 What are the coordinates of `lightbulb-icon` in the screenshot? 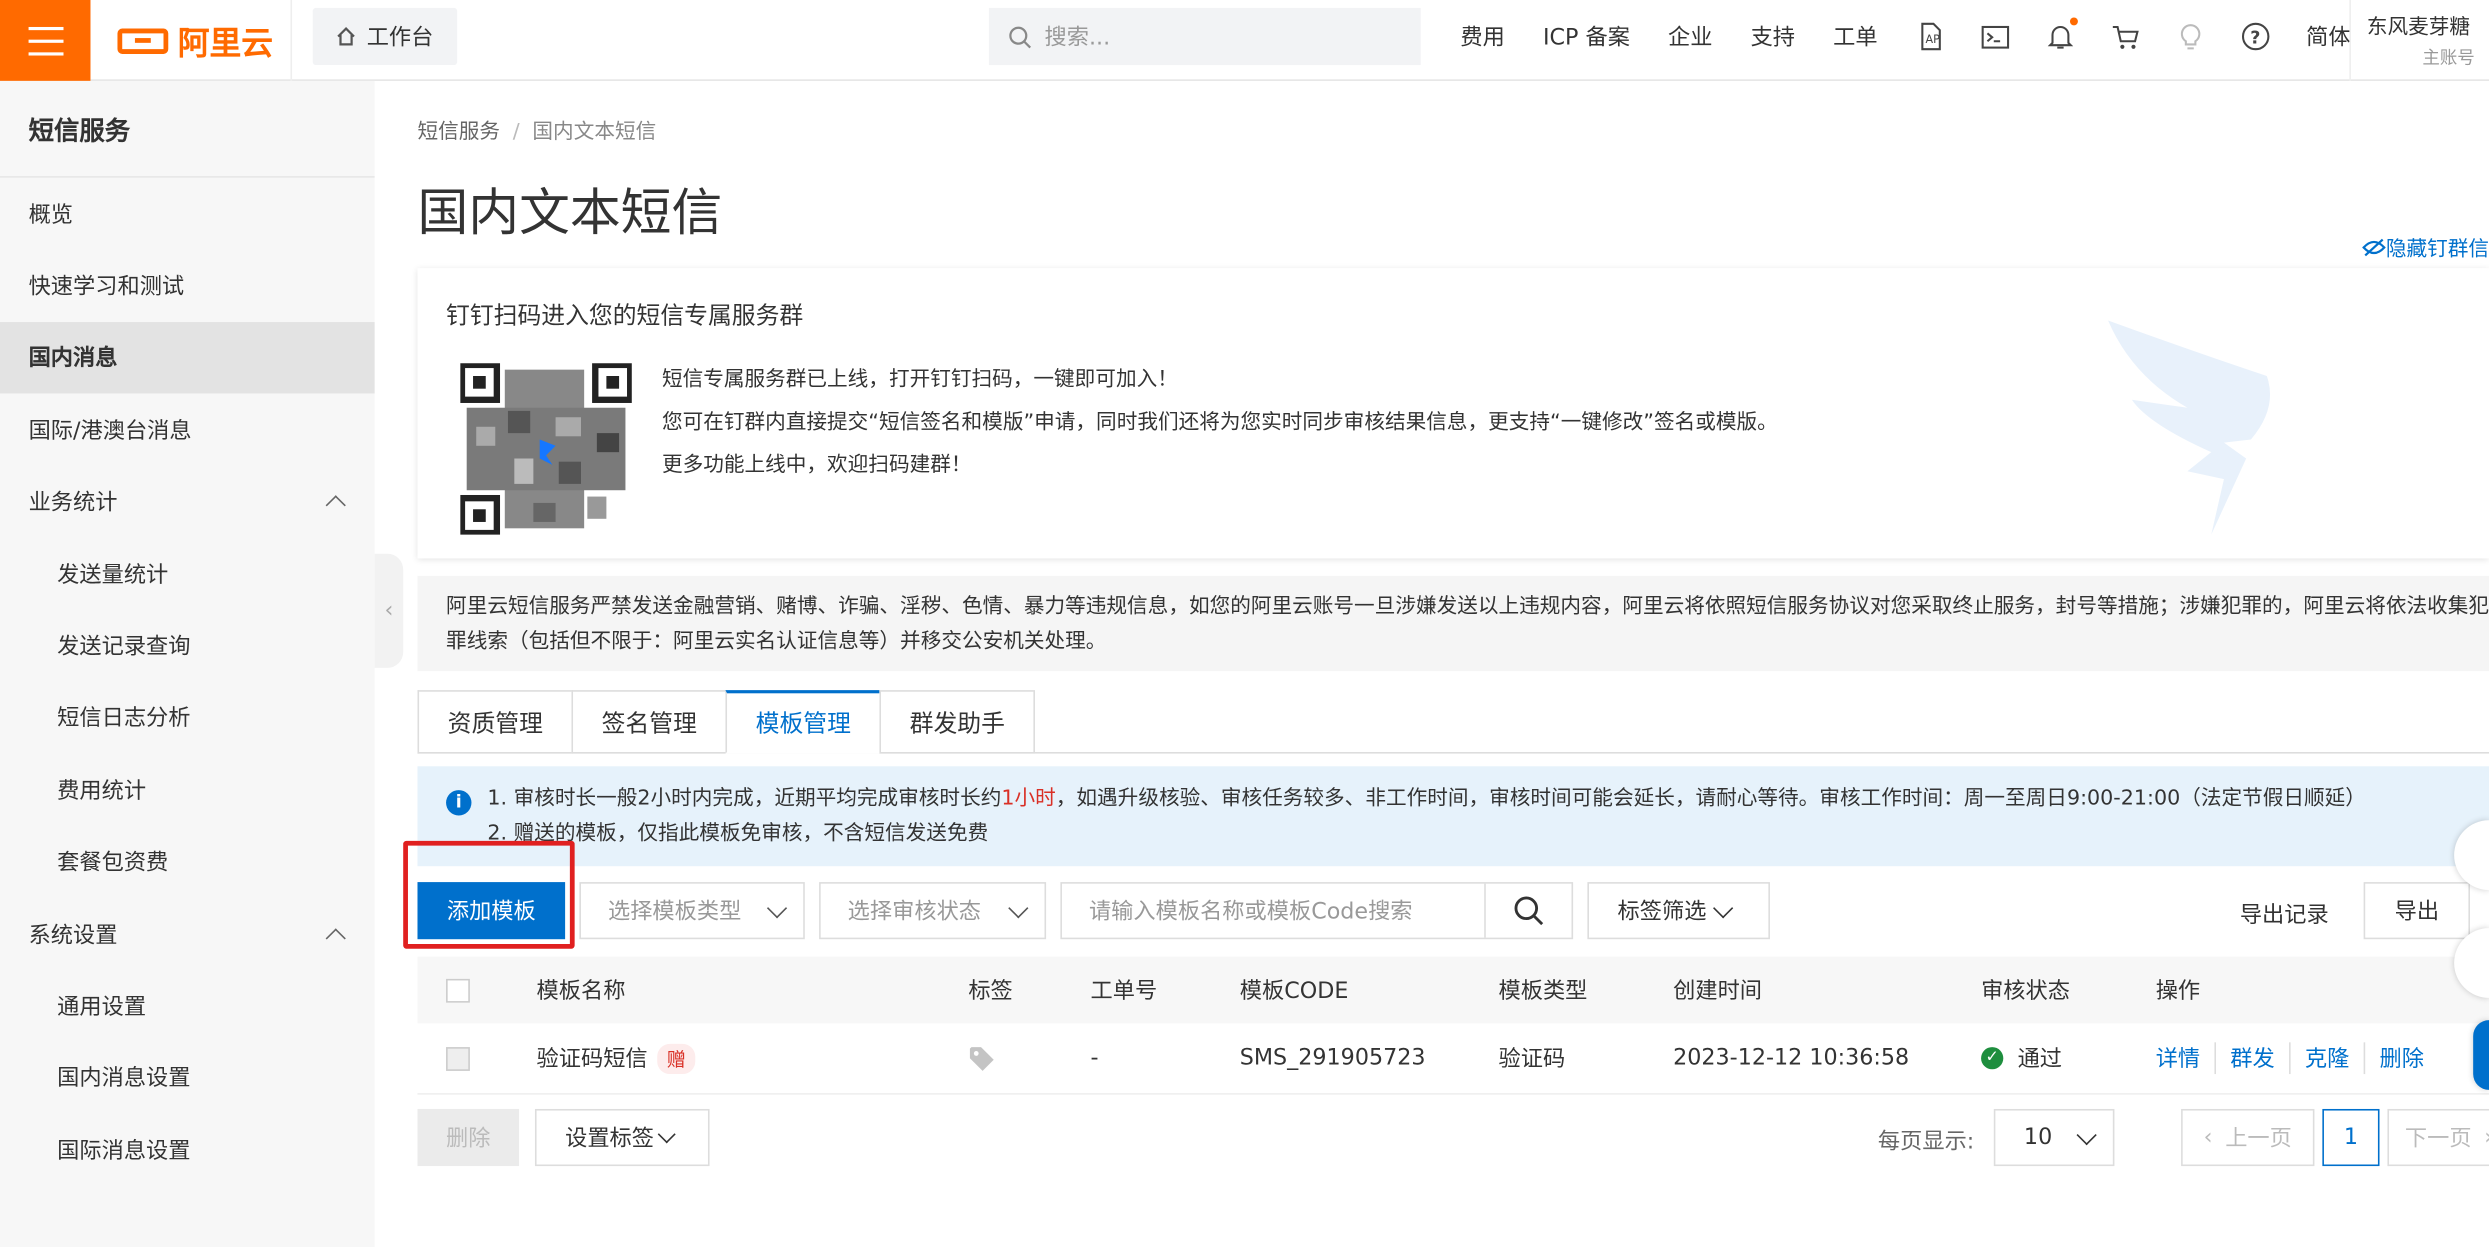 It's located at (2190, 36).